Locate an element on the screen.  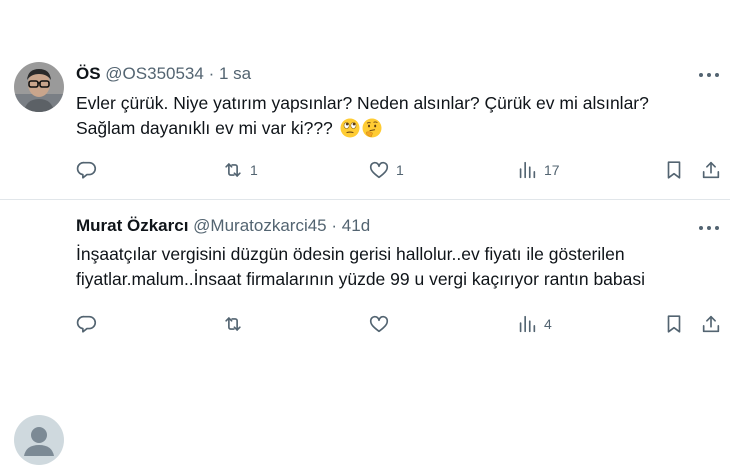
author-name: ÖS is located at coordinates (88, 73).